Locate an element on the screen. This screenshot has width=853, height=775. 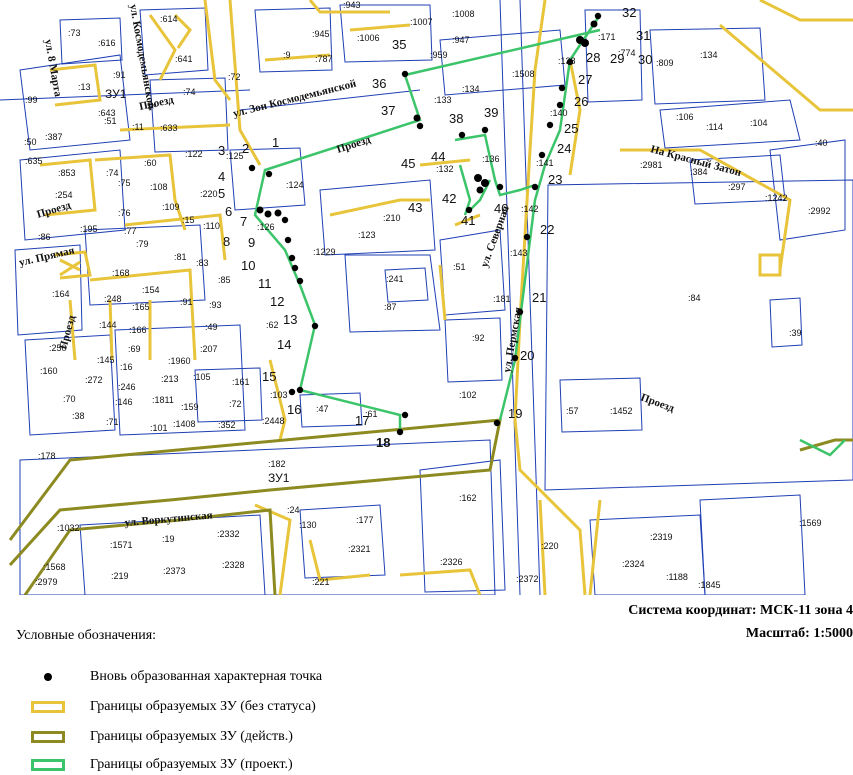
cadastral-number-label: :220 is located at coordinates (550, 546).